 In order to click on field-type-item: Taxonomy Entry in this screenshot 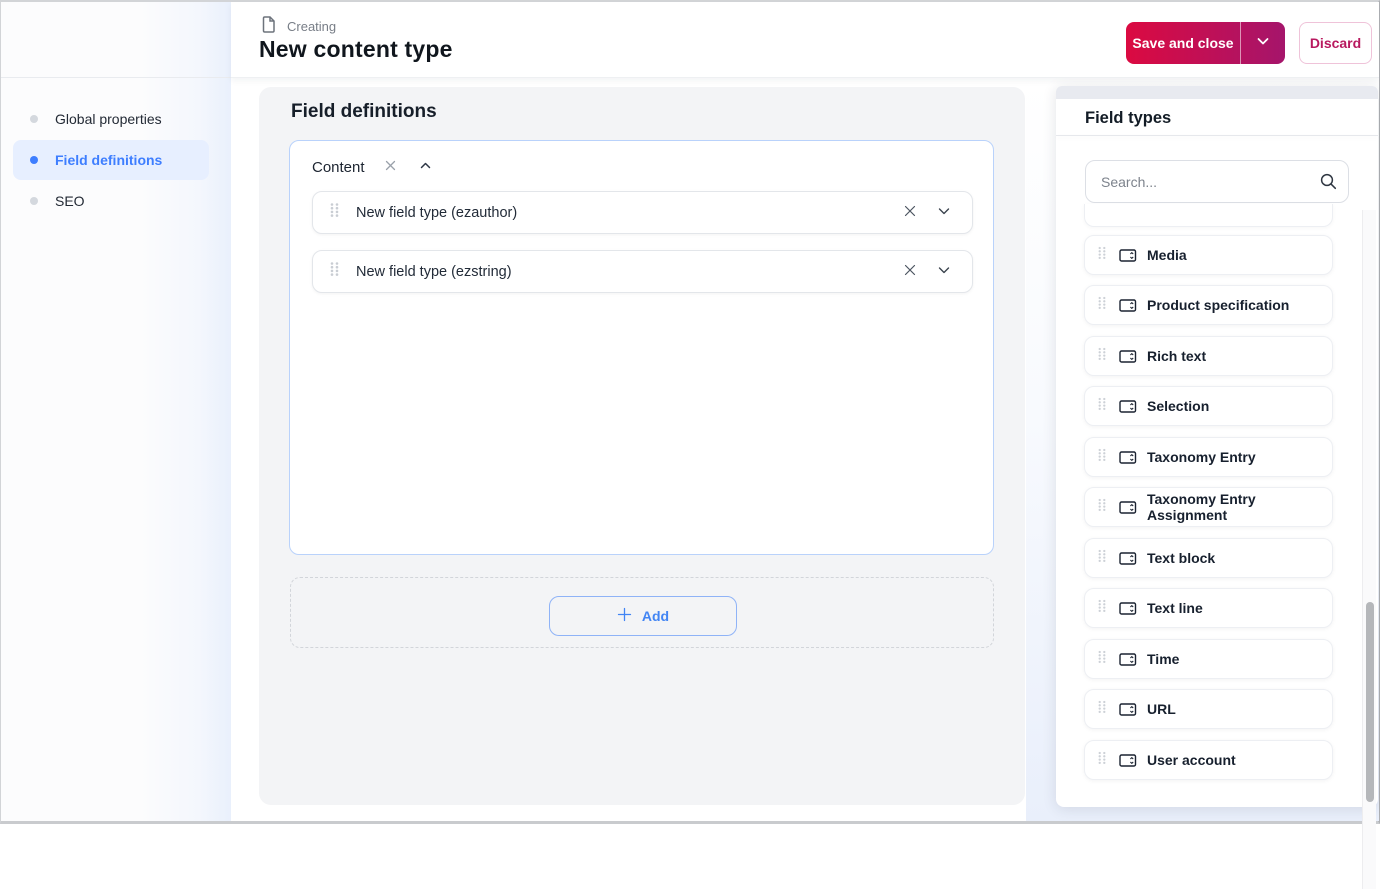, I will do `click(1208, 457)`.